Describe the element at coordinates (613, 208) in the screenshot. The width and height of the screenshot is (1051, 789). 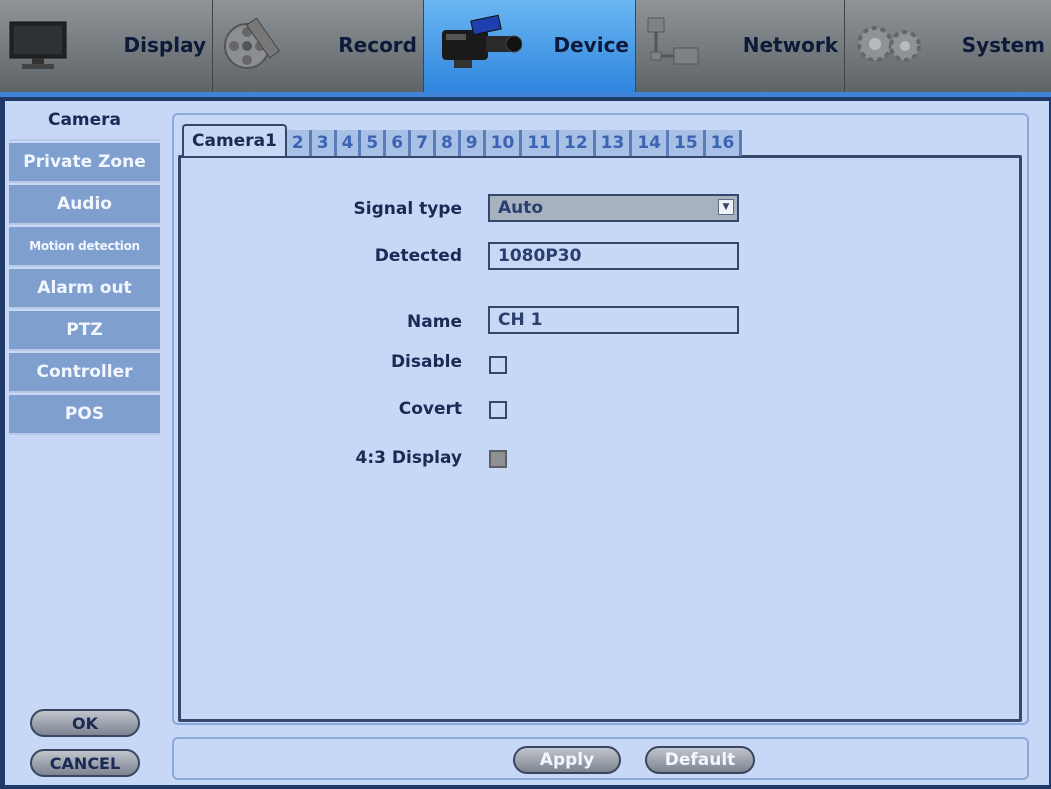
I see `signal-type-dropdown: Auto ▼` at that location.